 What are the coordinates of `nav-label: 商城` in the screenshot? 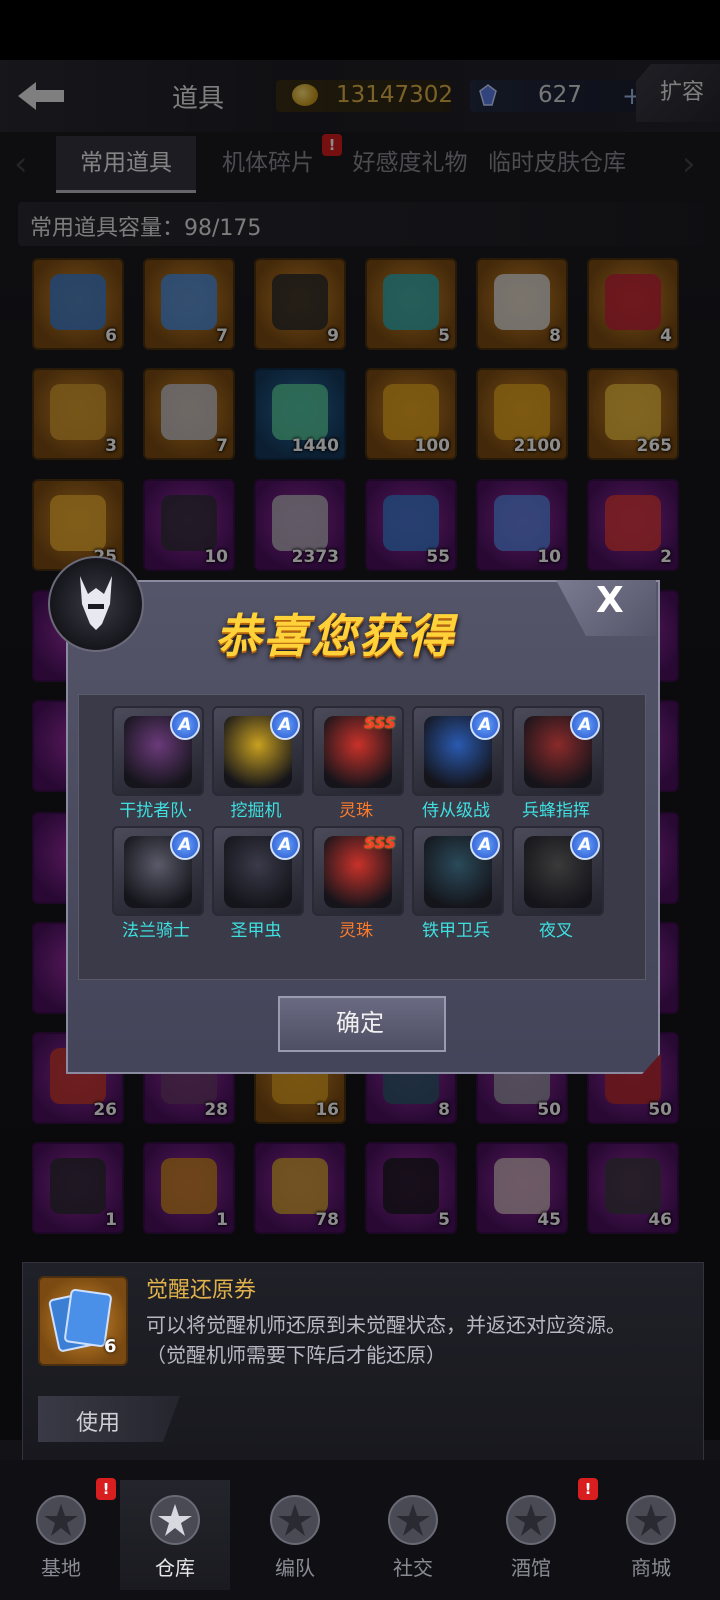 It's located at (651, 1568).